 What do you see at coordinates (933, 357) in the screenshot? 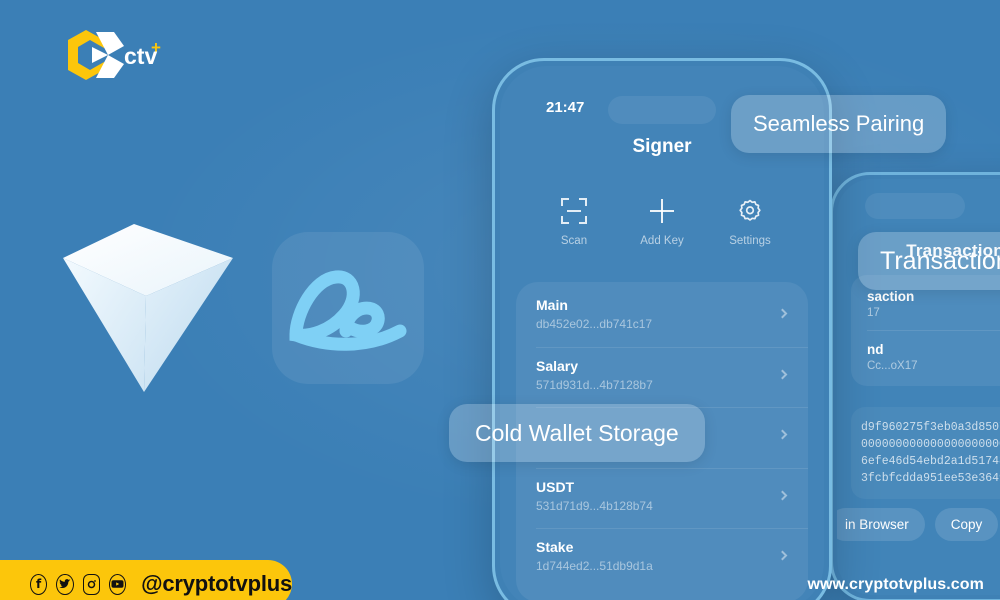
I see `transaction-row: nd Cc...oX17` at bounding box center [933, 357].